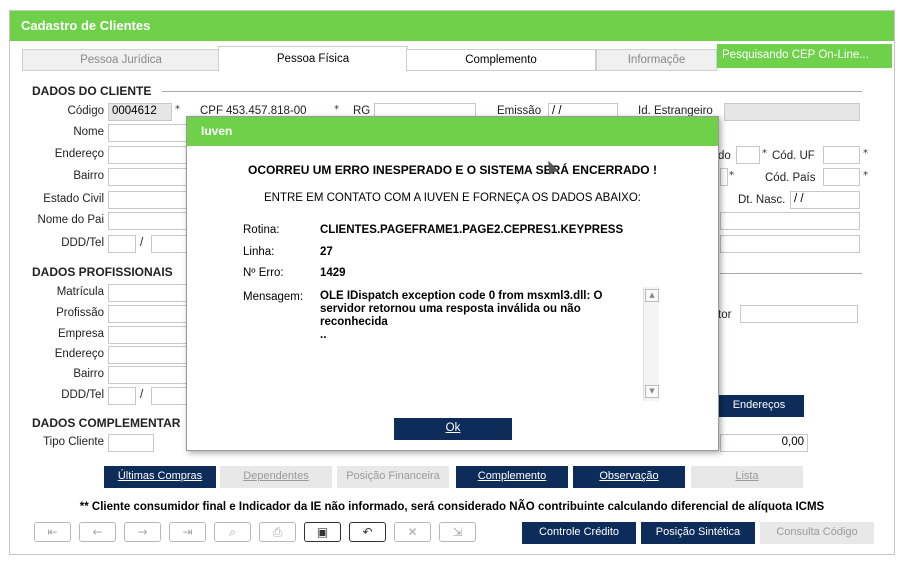 The image size is (905, 563). I want to click on ultimas-compras-label: Últimas Compras, so click(160, 476).